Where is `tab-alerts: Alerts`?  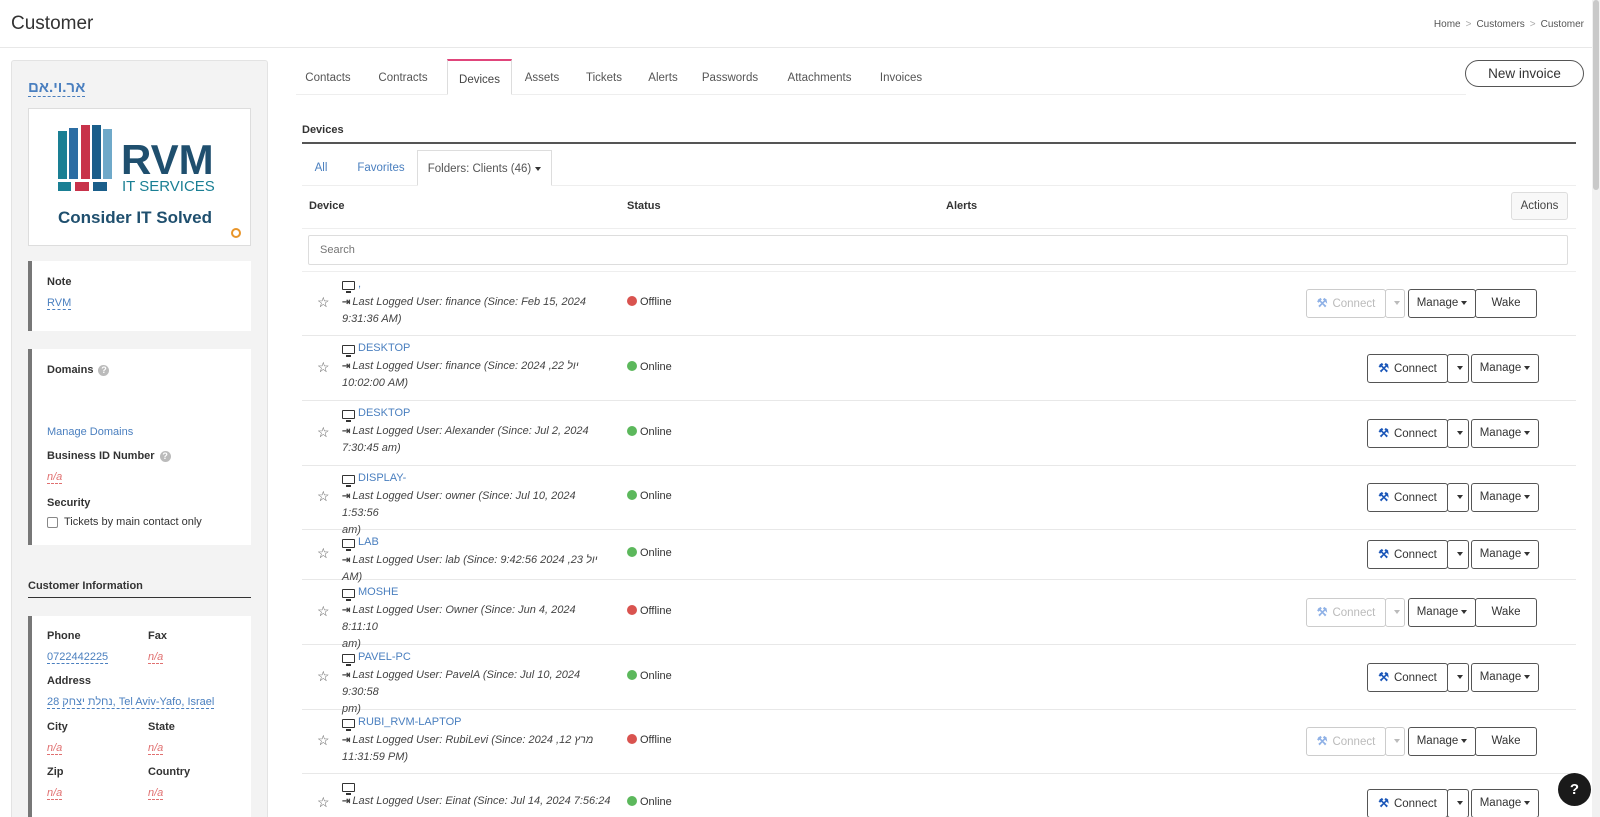 tab-alerts: Alerts is located at coordinates (663, 77).